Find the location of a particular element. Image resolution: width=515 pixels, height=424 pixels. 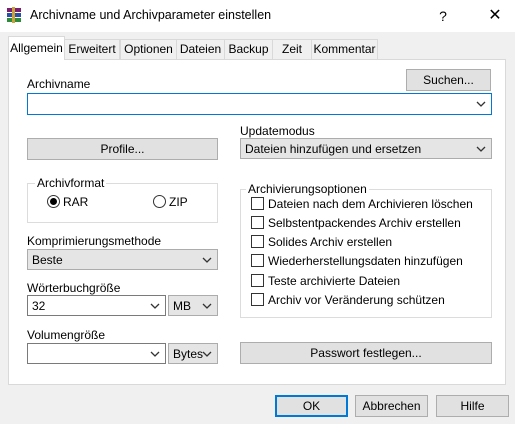

option-label: Dateien nach dem Archivieren löschen is located at coordinates (370, 204).